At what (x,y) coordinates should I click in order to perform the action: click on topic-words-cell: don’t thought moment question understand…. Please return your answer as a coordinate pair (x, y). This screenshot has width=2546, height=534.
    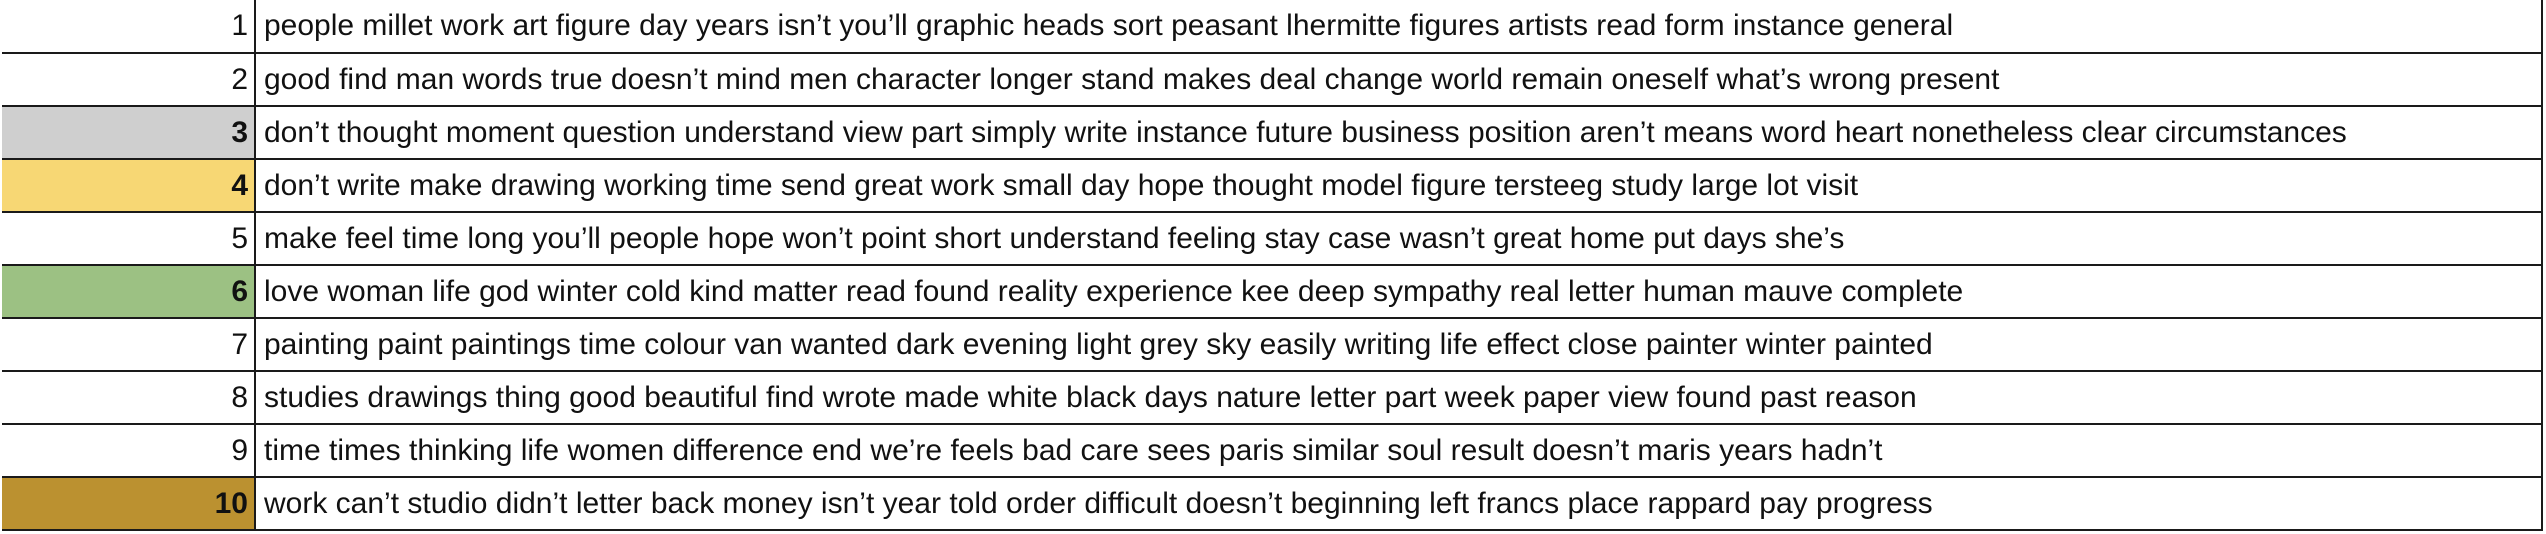
    Looking at the image, I should click on (1398, 132).